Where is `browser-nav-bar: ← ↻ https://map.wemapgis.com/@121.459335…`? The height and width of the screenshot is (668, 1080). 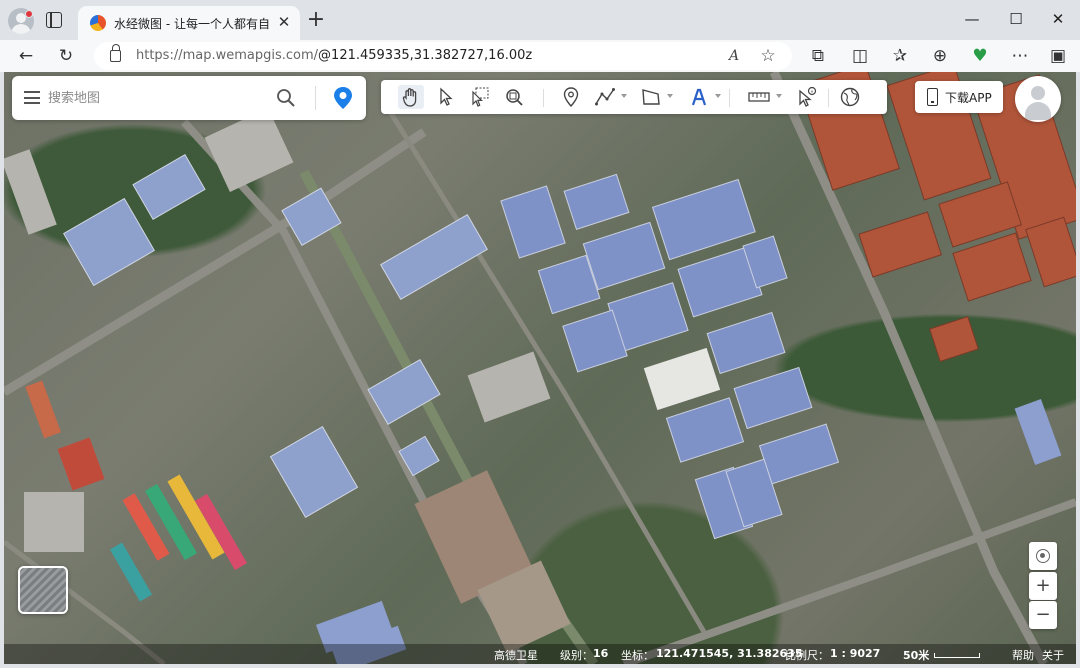 browser-nav-bar: ← ↻ https://map.wemapgis.com/@121.459335… is located at coordinates (540, 56).